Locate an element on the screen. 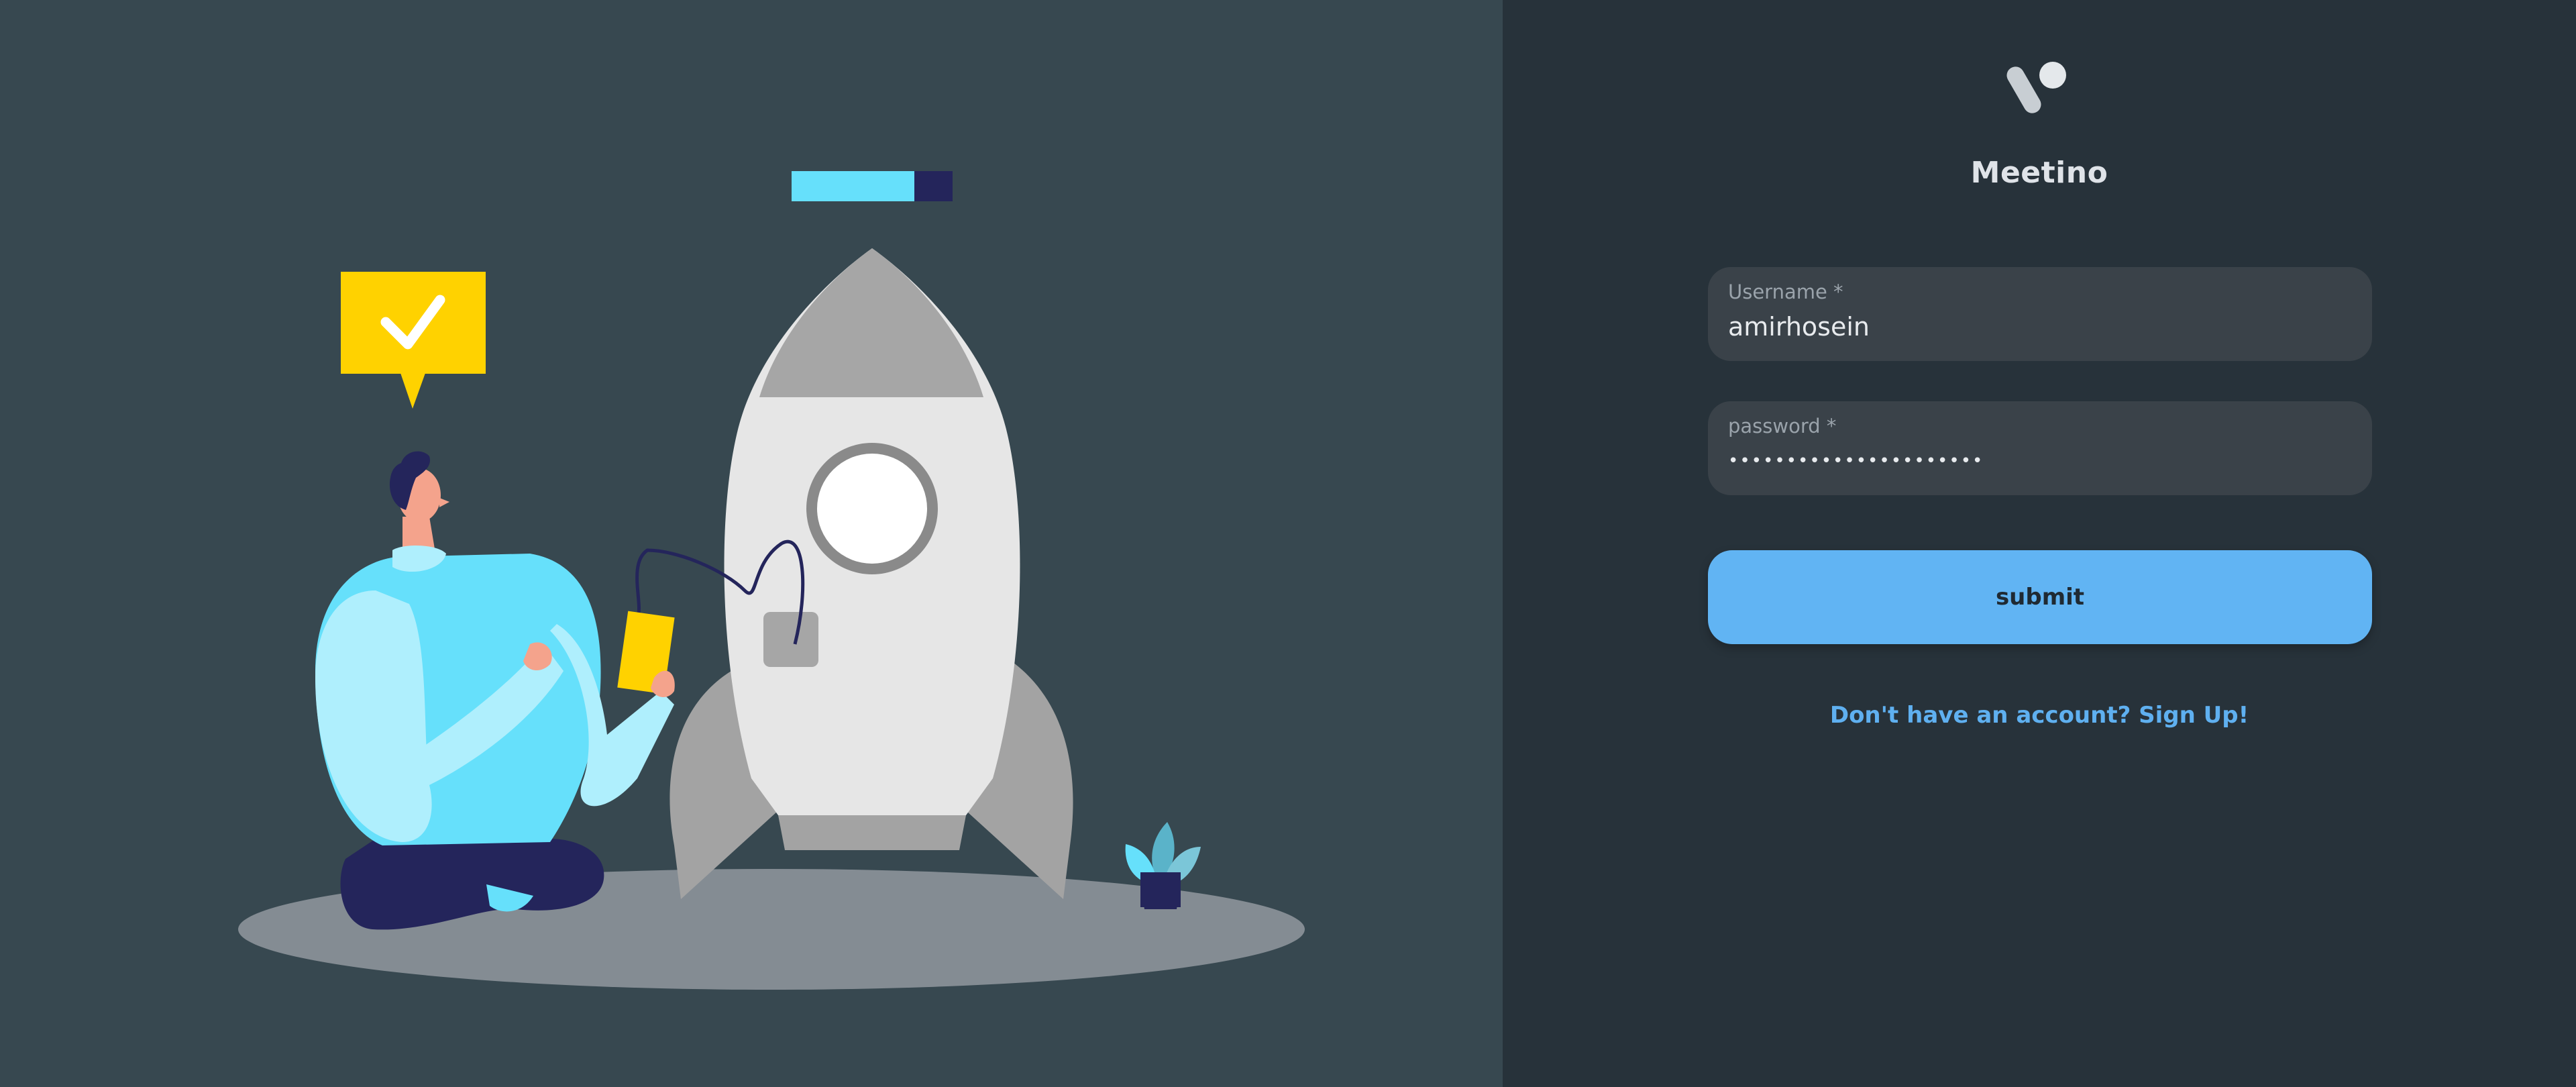 Image resolution: width=2576 pixels, height=1087 pixels. speech-bubble-check-icon is located at coordinates (413, 340).